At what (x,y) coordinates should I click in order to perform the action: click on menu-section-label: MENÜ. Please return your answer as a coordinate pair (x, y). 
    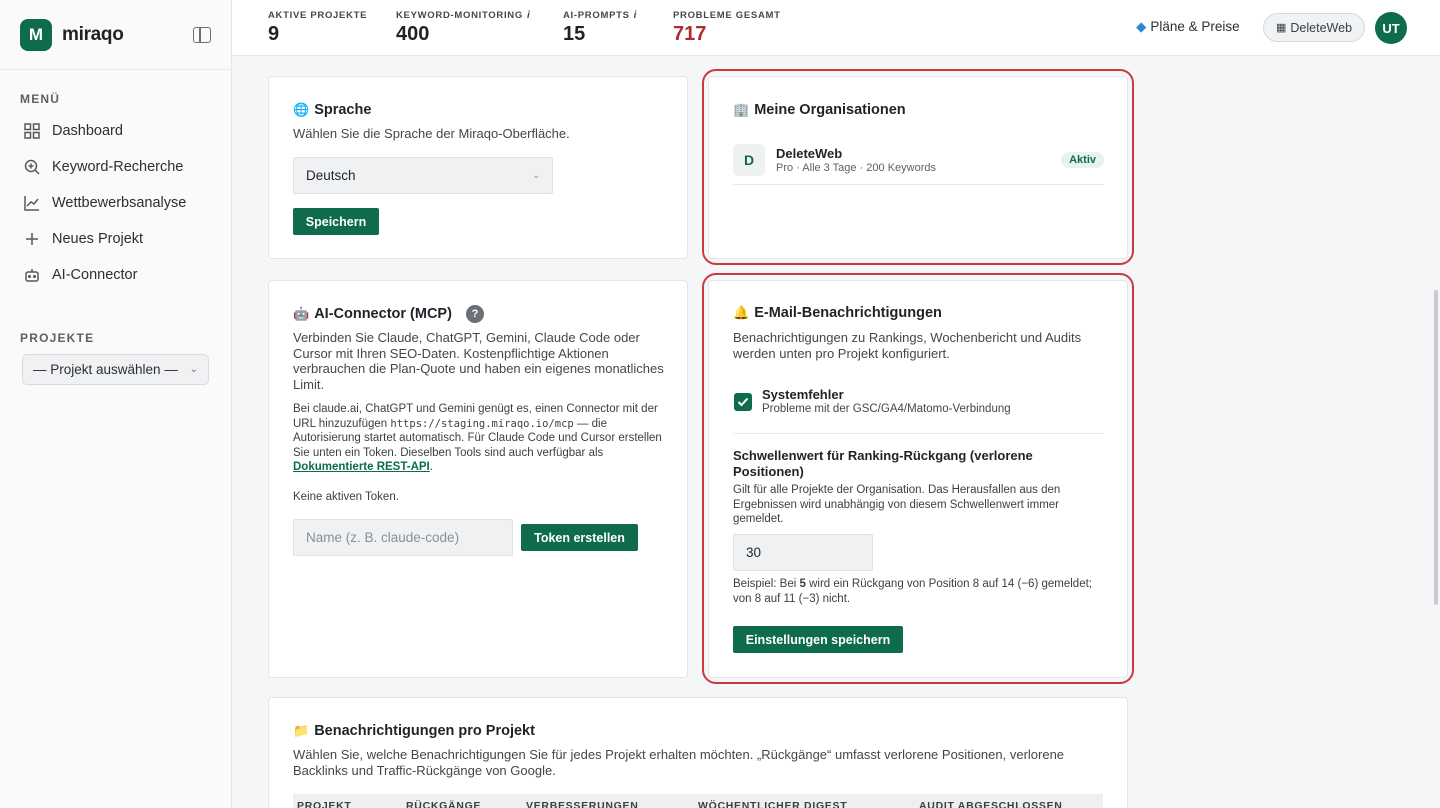
    Looking at the image, I should click on (40, 99).